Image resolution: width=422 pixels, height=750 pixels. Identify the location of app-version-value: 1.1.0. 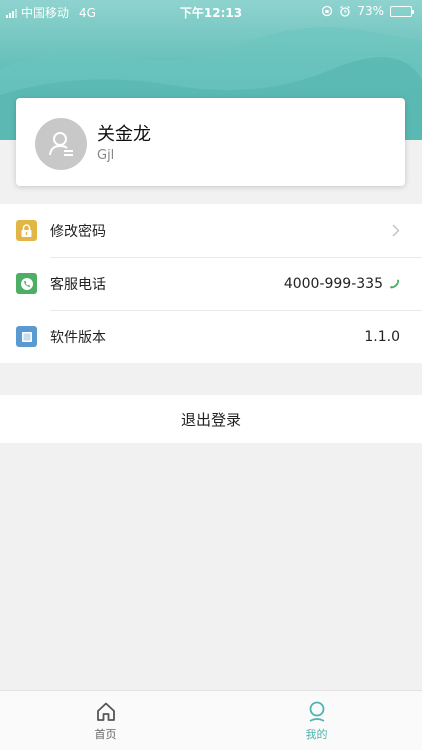
(382, 336).